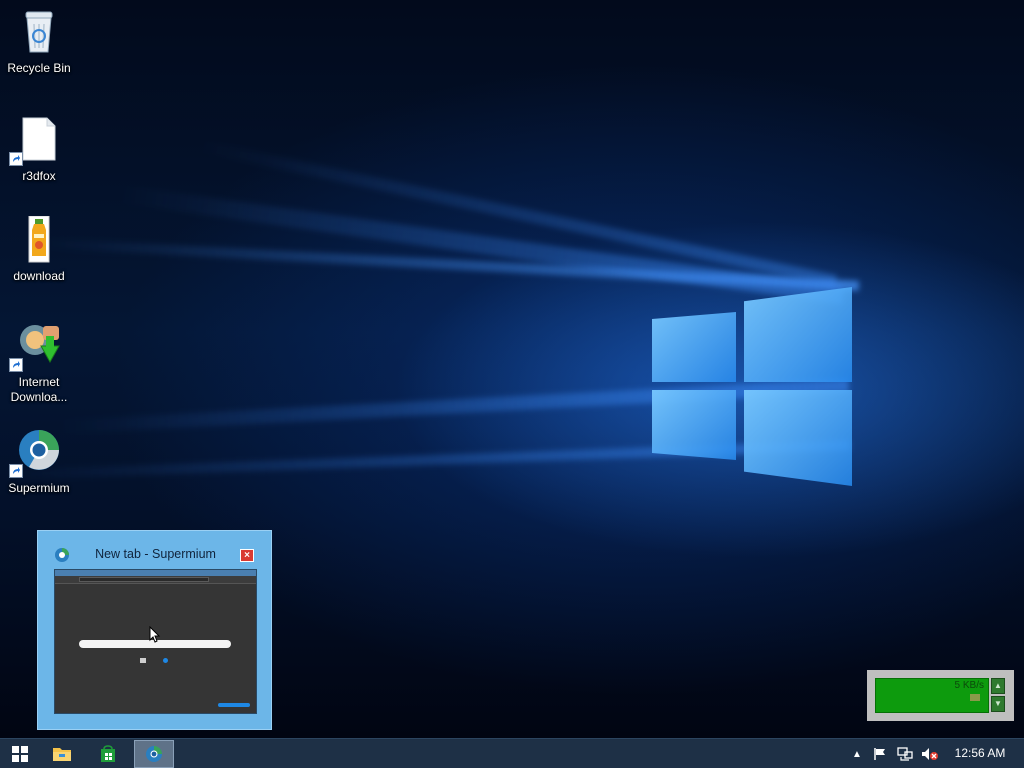 The height and width of the screenshot is (768, 1024). Describe the element at coordinates (998, 686) in the screenshot. I see `widget-expand-button: ▲` at that location.